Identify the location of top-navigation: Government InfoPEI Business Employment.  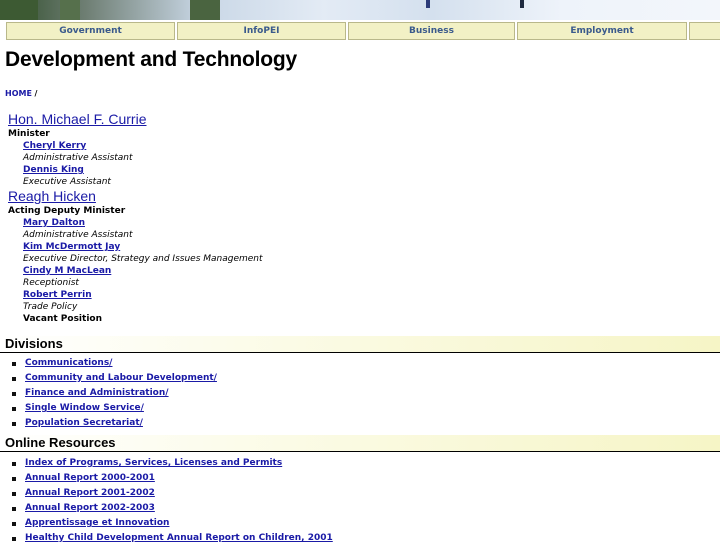
(360, 32).